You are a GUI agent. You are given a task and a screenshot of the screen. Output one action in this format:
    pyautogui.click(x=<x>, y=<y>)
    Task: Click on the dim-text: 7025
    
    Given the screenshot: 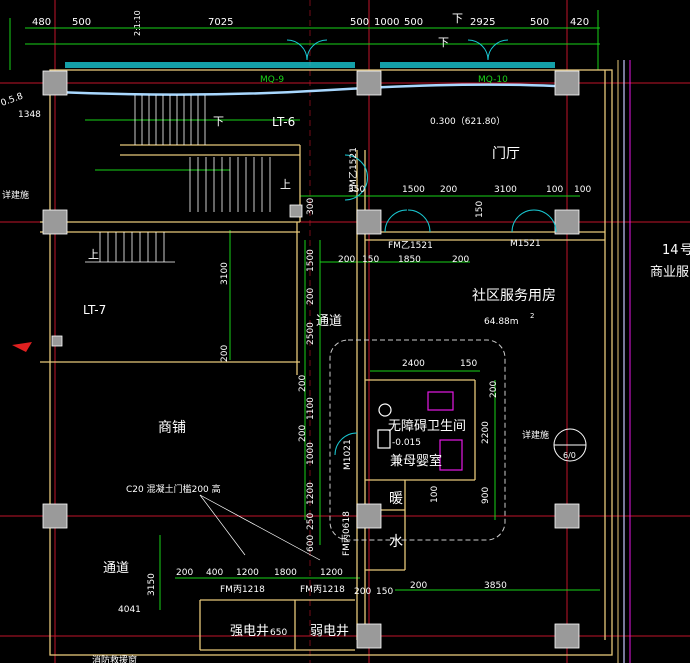 What is the action you would take?
    pyautogui.click(x=220, y=22)
    